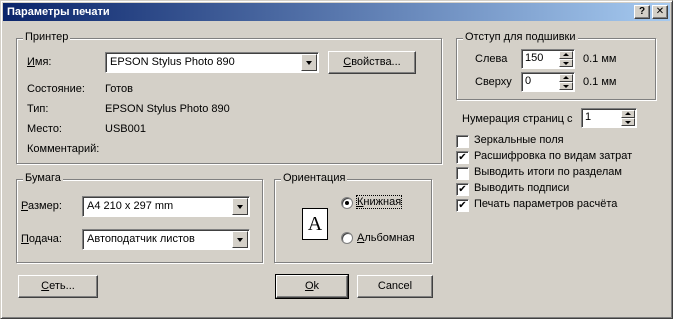 This screenshot has width=673, height=319. I want to click on option-label: Выводить подписи, so click(521, 188).